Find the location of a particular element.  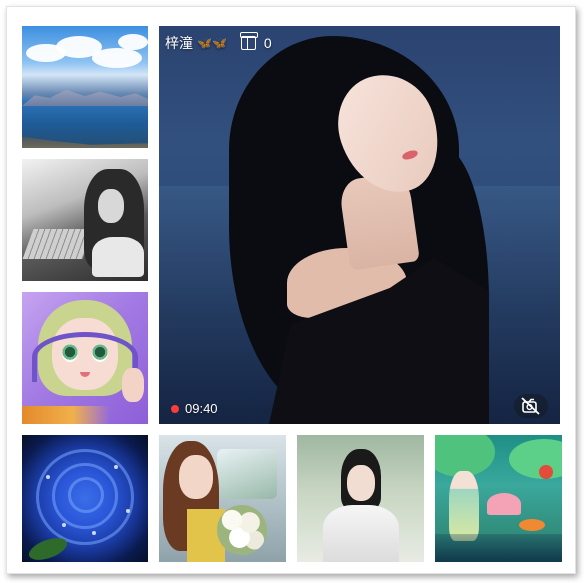

fairy-lotus-thumbnail is located at coordinates (498, 498).